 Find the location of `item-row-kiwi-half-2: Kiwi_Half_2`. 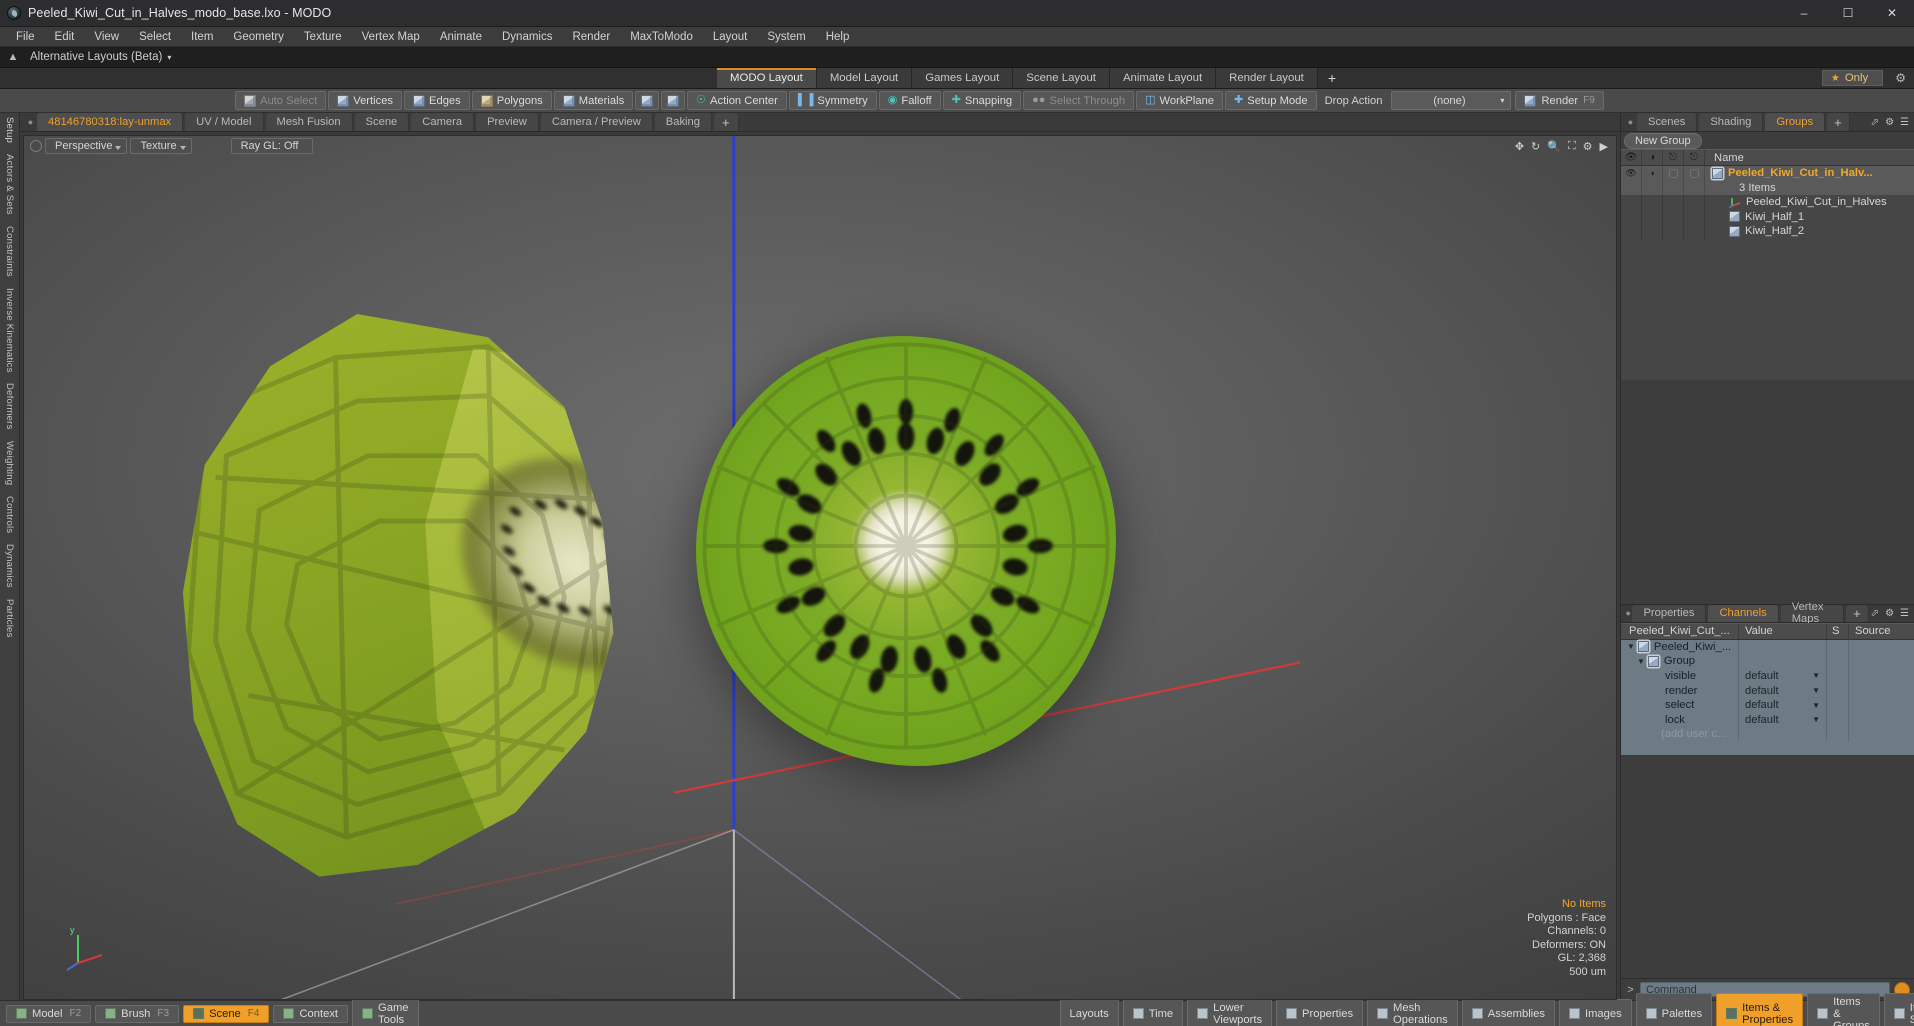

item-row-kiwi-half-2: Kiwi_Half_2 is located at coordinates (1767, 231).